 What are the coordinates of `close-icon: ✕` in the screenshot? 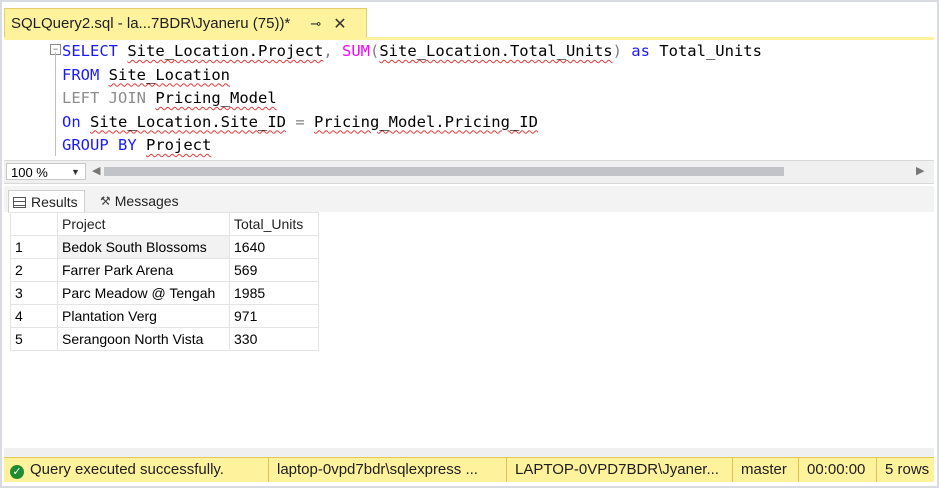 It's located at (339, 24).